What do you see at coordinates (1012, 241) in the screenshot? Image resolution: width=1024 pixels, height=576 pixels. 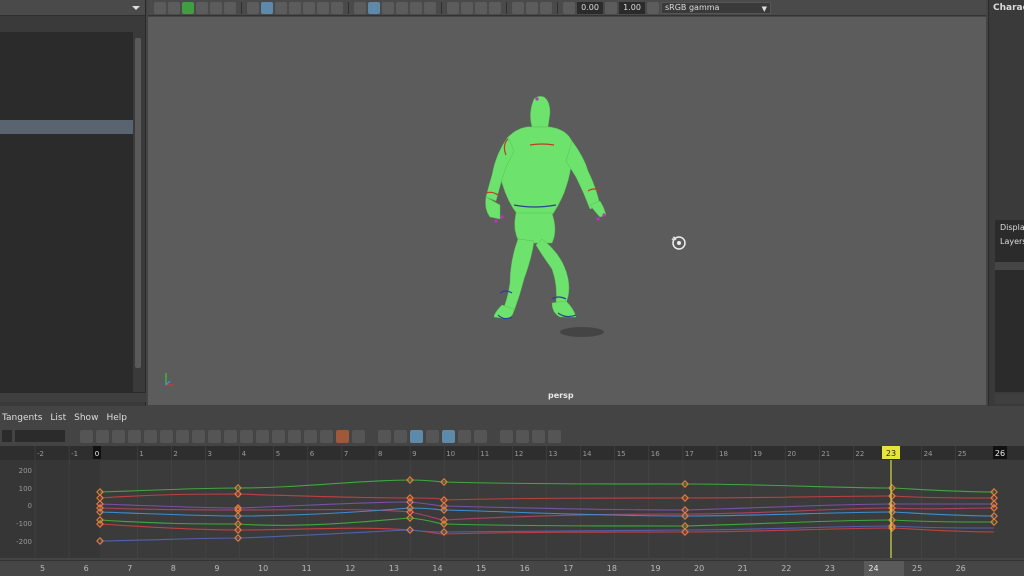 I see `tab-layers: Layers` at bounding box center [1012, 241].